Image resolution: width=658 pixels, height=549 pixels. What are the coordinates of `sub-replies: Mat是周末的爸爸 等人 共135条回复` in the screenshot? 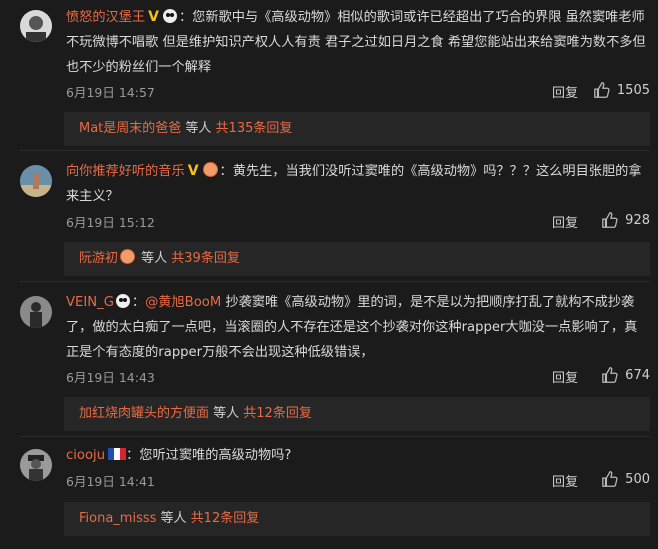 It's located at (357, 129).